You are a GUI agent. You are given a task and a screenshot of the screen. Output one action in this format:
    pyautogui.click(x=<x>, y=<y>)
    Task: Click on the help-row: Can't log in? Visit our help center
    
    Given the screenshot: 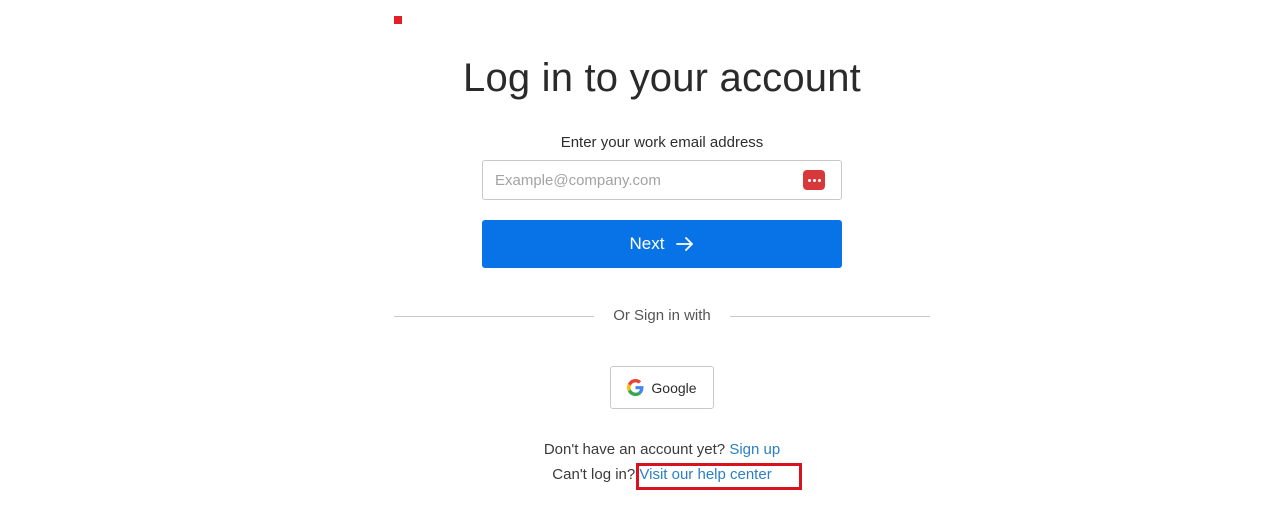 What is the action you would take?
    pyautogui.click(x=641, y=474)
    